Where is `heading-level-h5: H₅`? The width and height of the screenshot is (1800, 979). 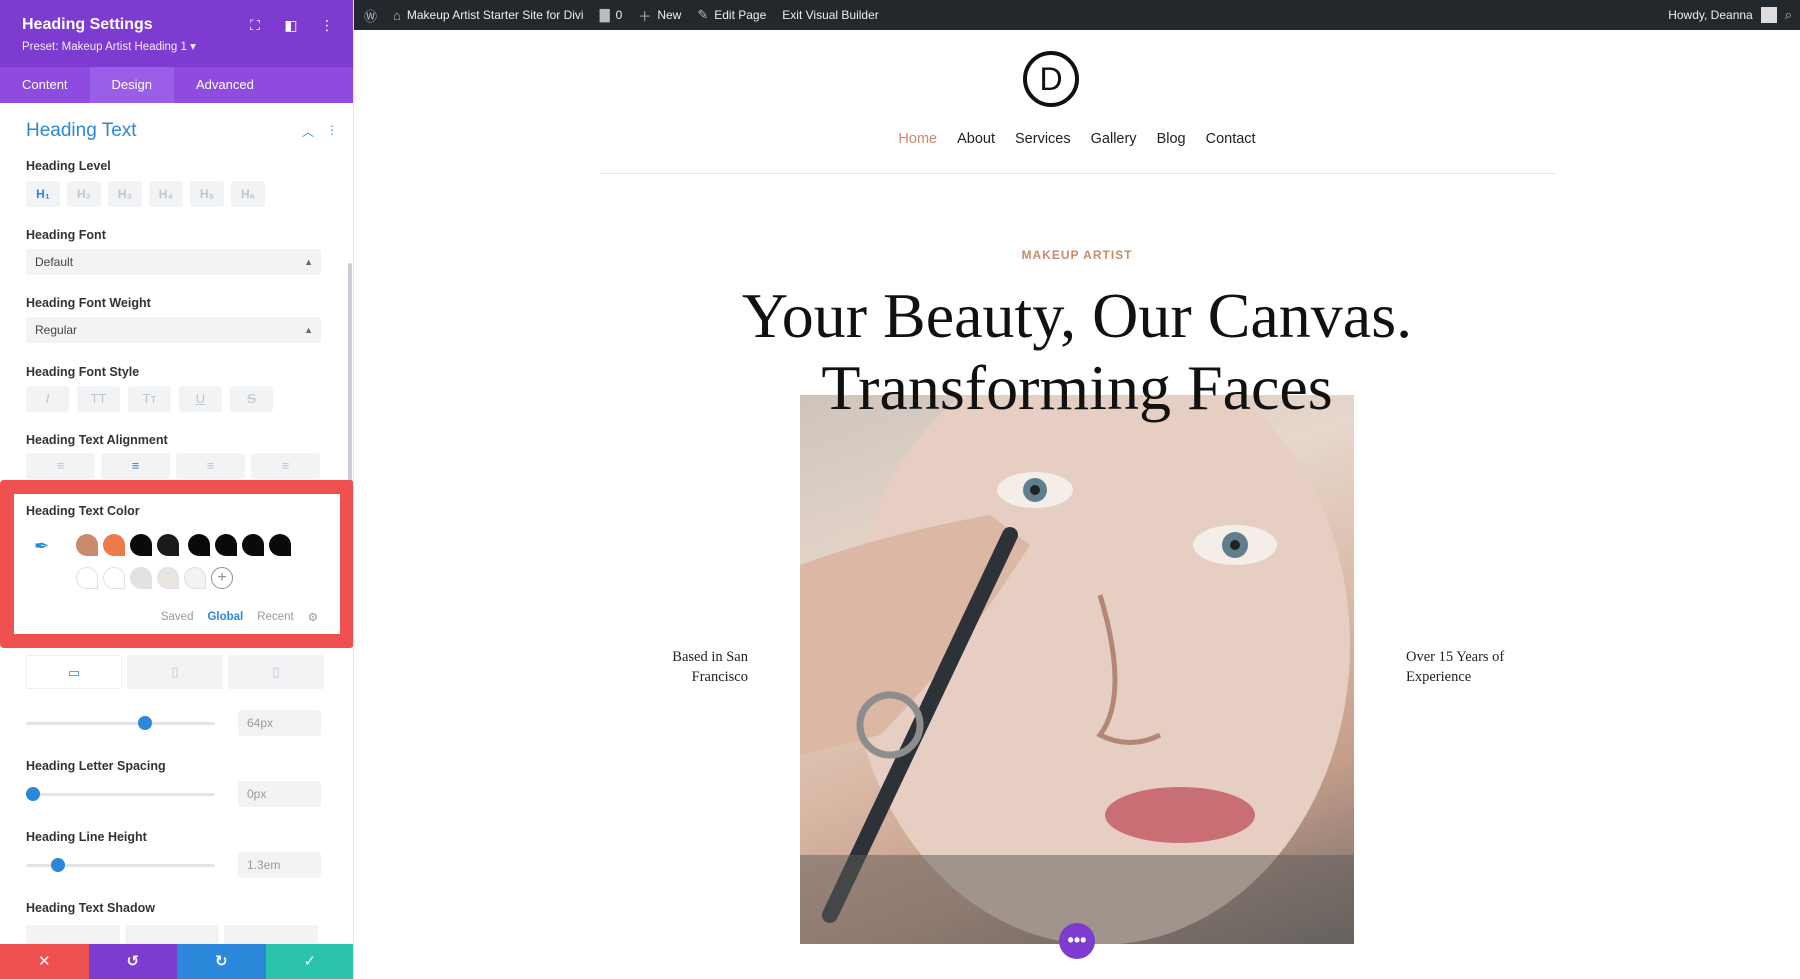
heading-level-h5: H₅ is located at coordinates (207, 194).